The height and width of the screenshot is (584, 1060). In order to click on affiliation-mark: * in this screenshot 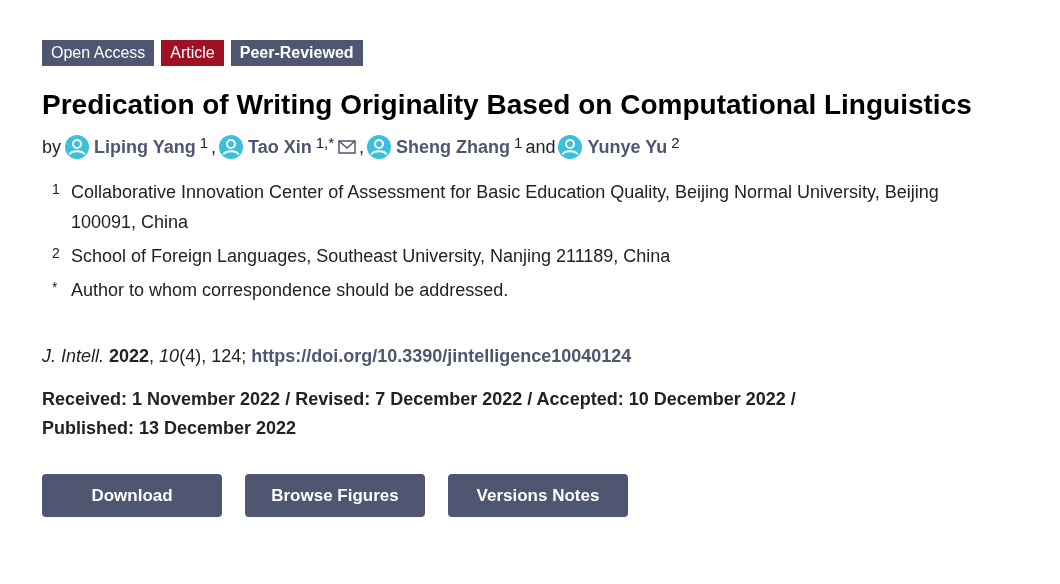, I will do `click(55, 287)`.